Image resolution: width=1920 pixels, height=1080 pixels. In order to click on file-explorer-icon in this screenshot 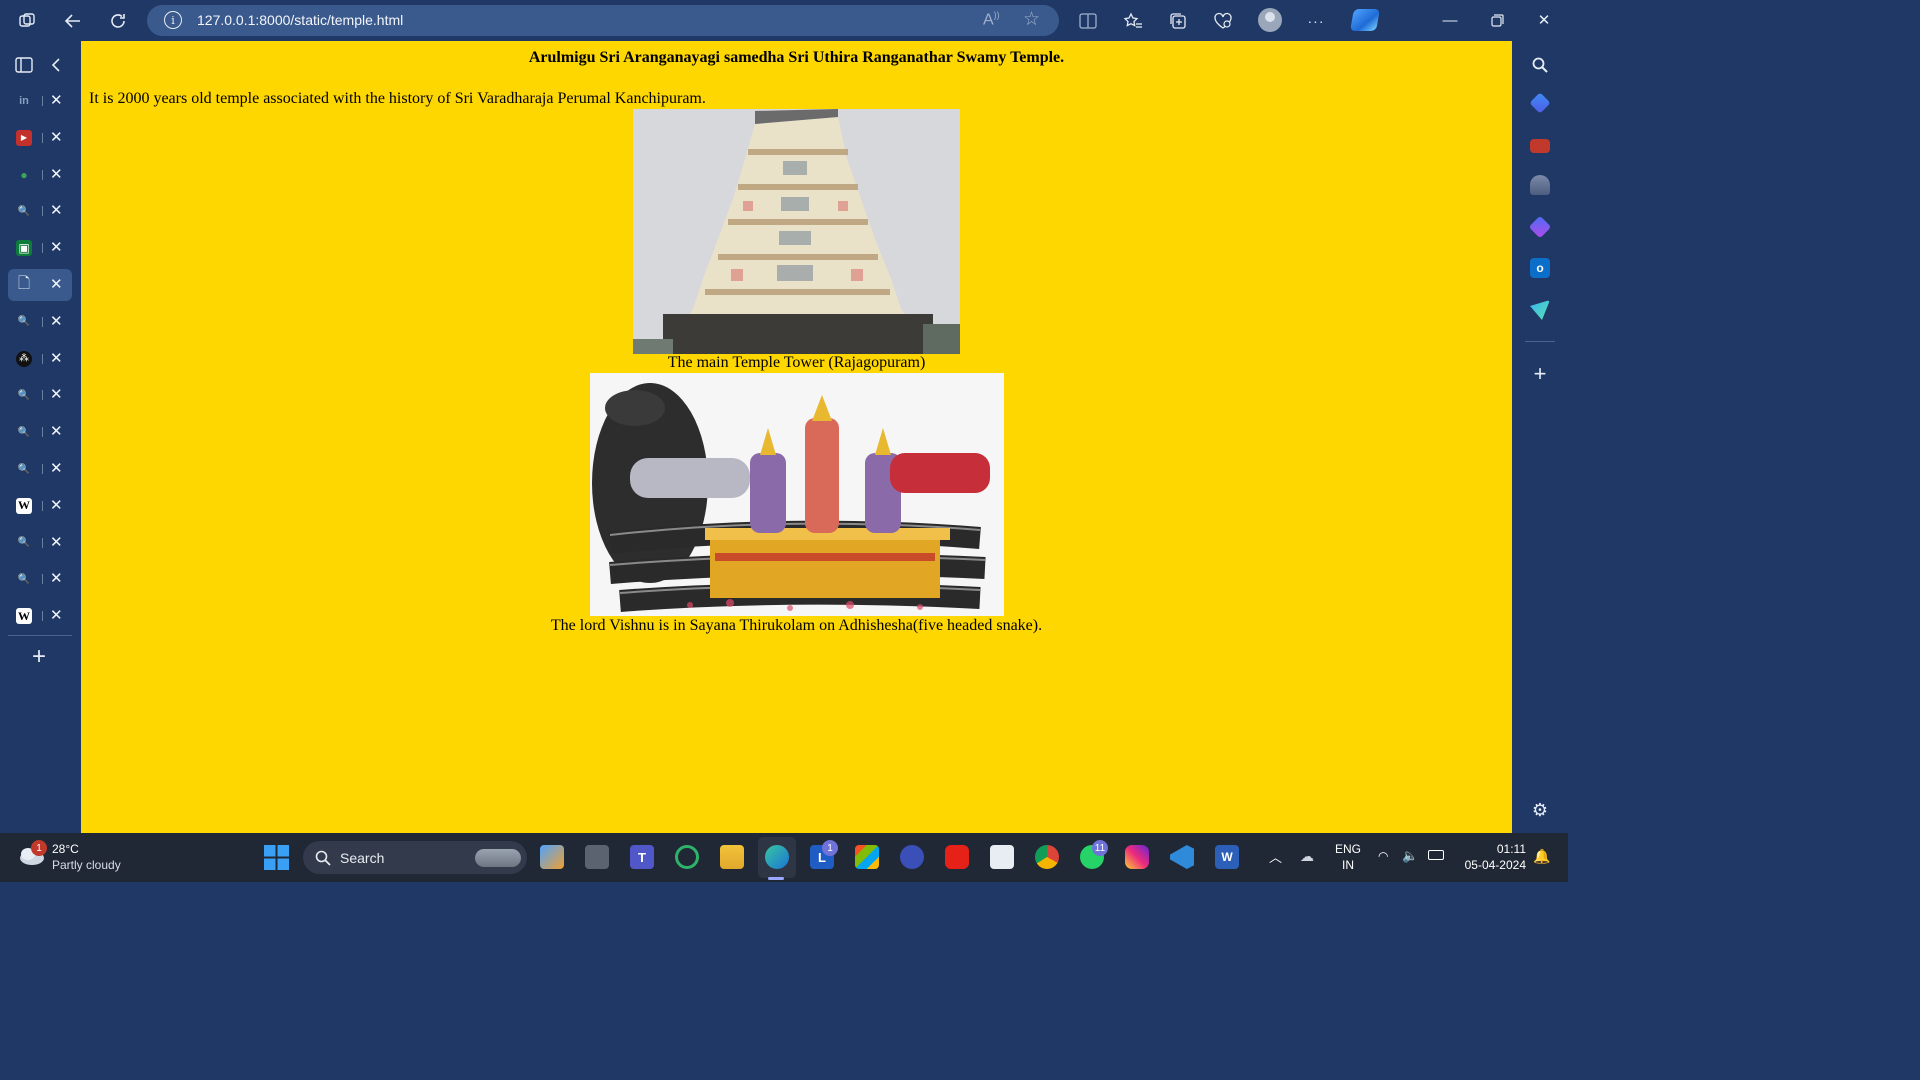, I will do `click(732, 857)`.